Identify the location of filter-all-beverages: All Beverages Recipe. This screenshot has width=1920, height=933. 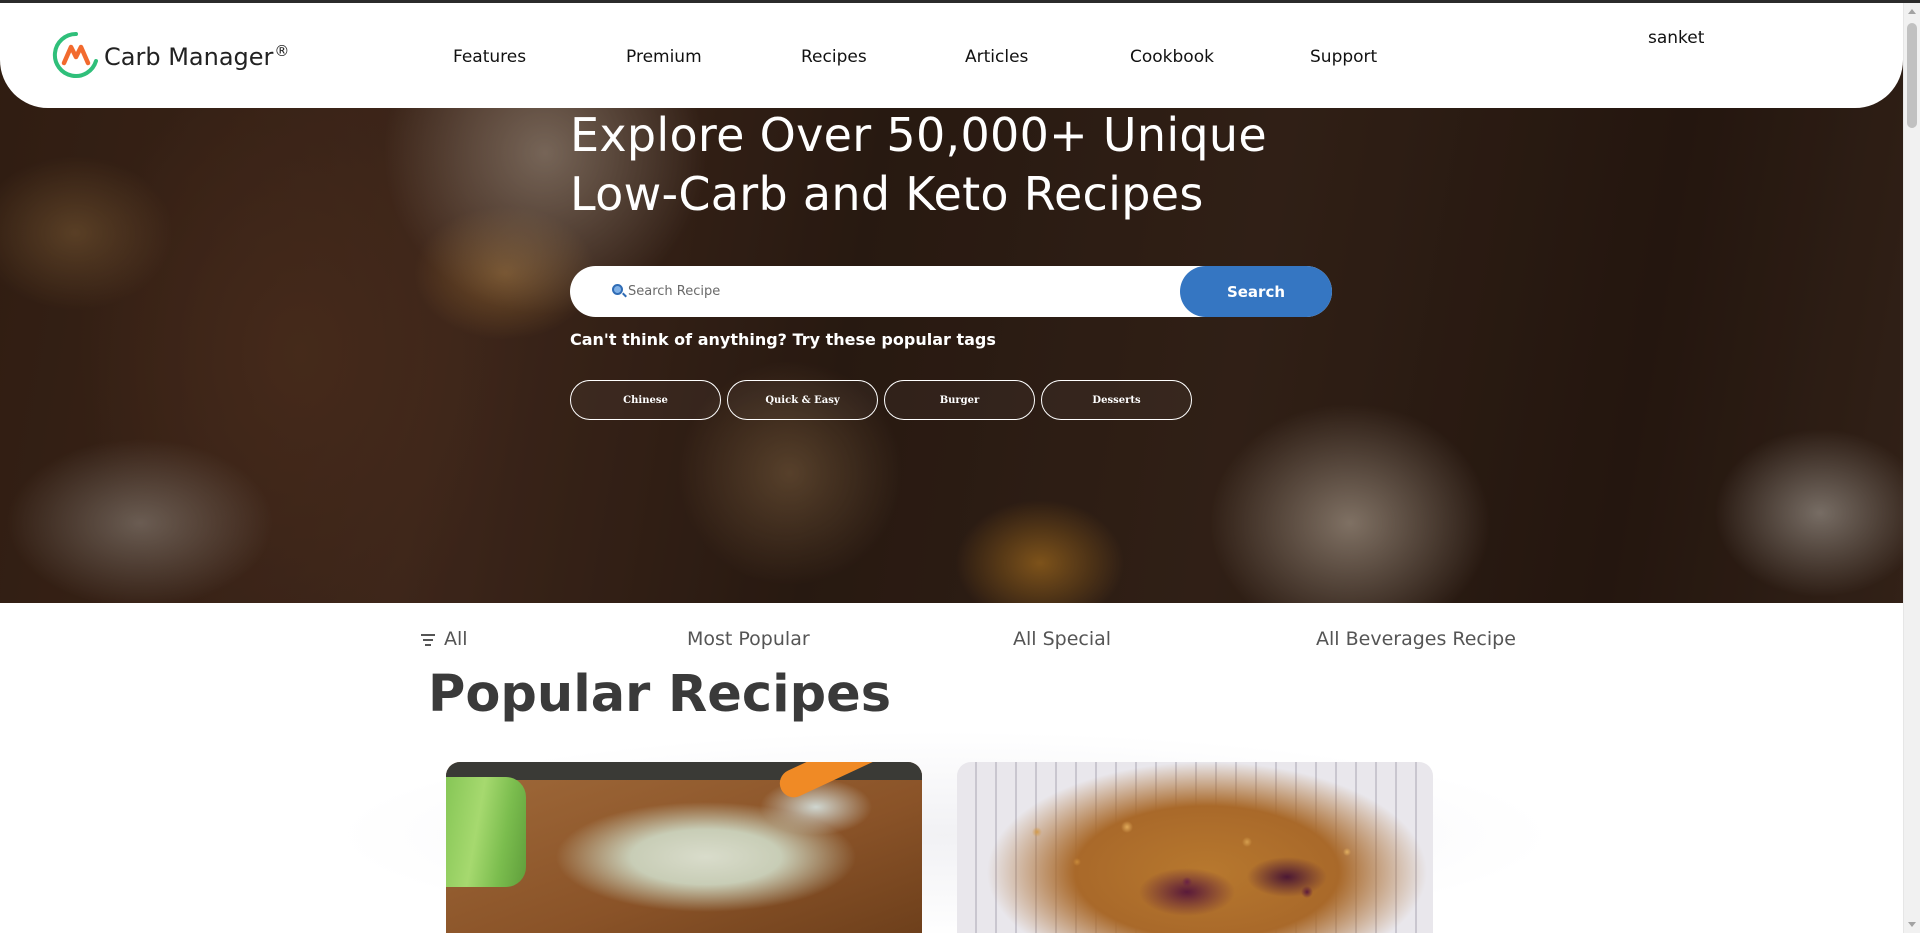
(1416, 639).